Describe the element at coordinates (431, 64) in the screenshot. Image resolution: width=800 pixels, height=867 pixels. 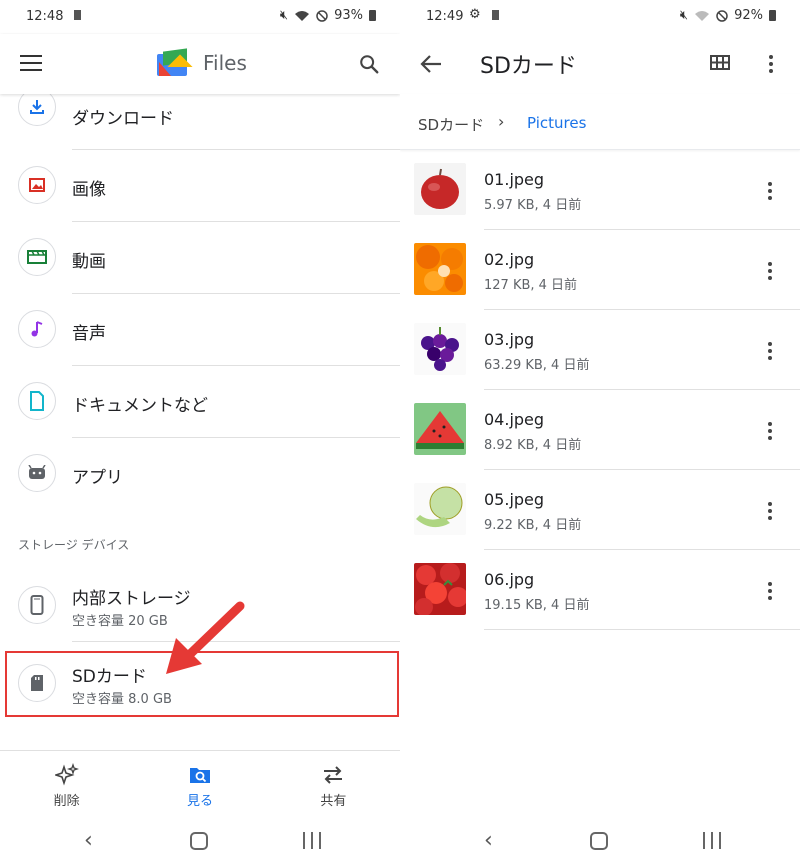
I see `back-arrow-icon` at that location.